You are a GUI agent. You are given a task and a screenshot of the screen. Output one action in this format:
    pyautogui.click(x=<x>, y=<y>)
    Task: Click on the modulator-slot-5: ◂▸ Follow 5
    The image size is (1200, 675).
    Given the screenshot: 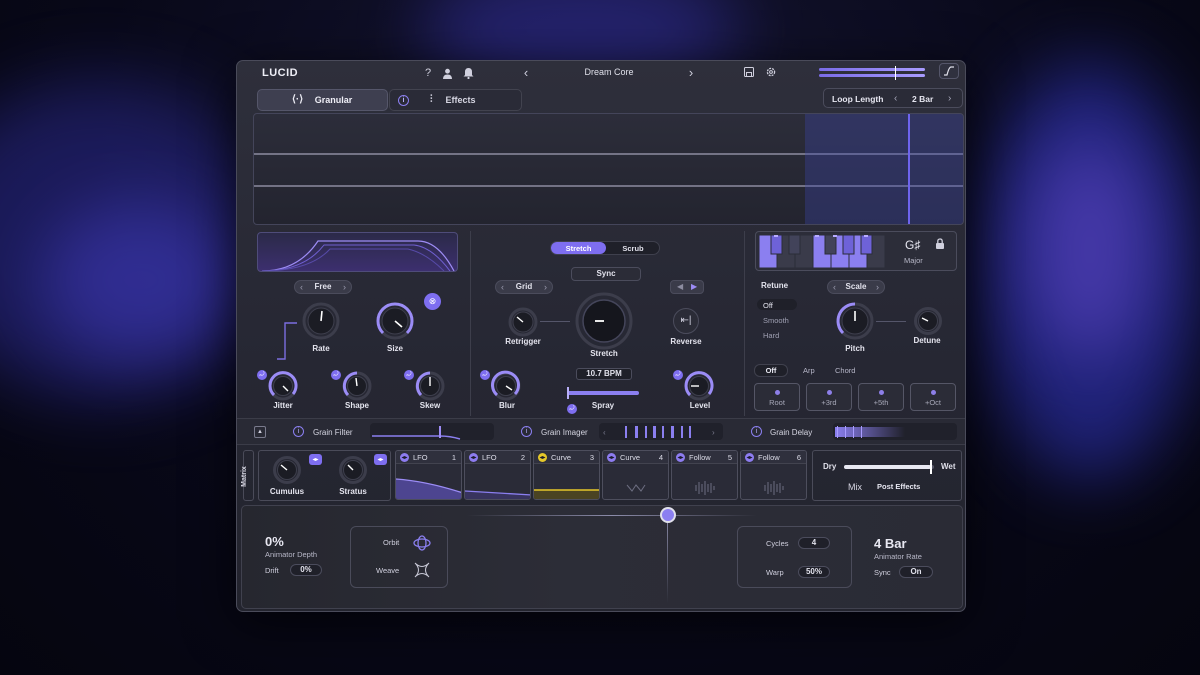 What is the action you would take?
    pyautogui.click(x=704, y=475)
    